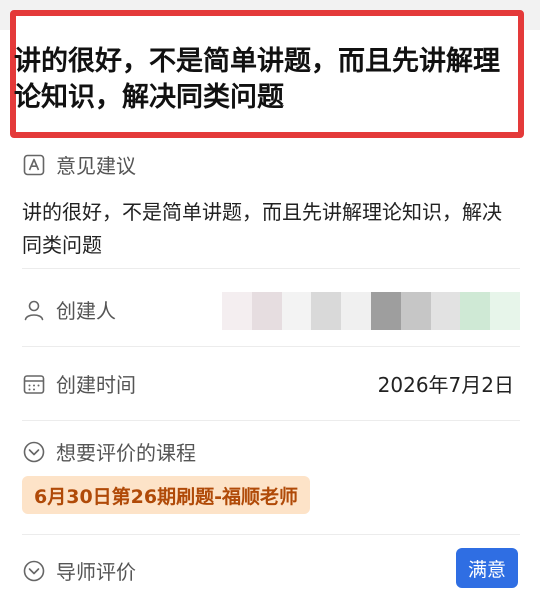 This screenshot has width=540, height=615. I want to click on creator-row-label: 创建人, so click(69, 309).